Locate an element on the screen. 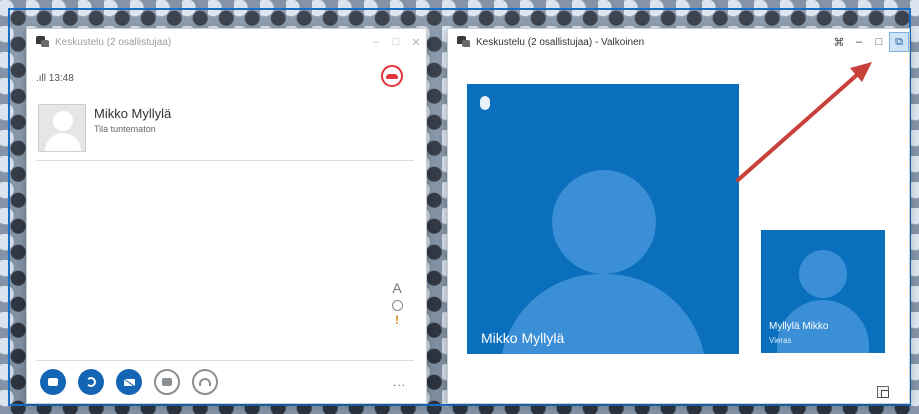  monitor-icon is located at coordinates (167, 382).